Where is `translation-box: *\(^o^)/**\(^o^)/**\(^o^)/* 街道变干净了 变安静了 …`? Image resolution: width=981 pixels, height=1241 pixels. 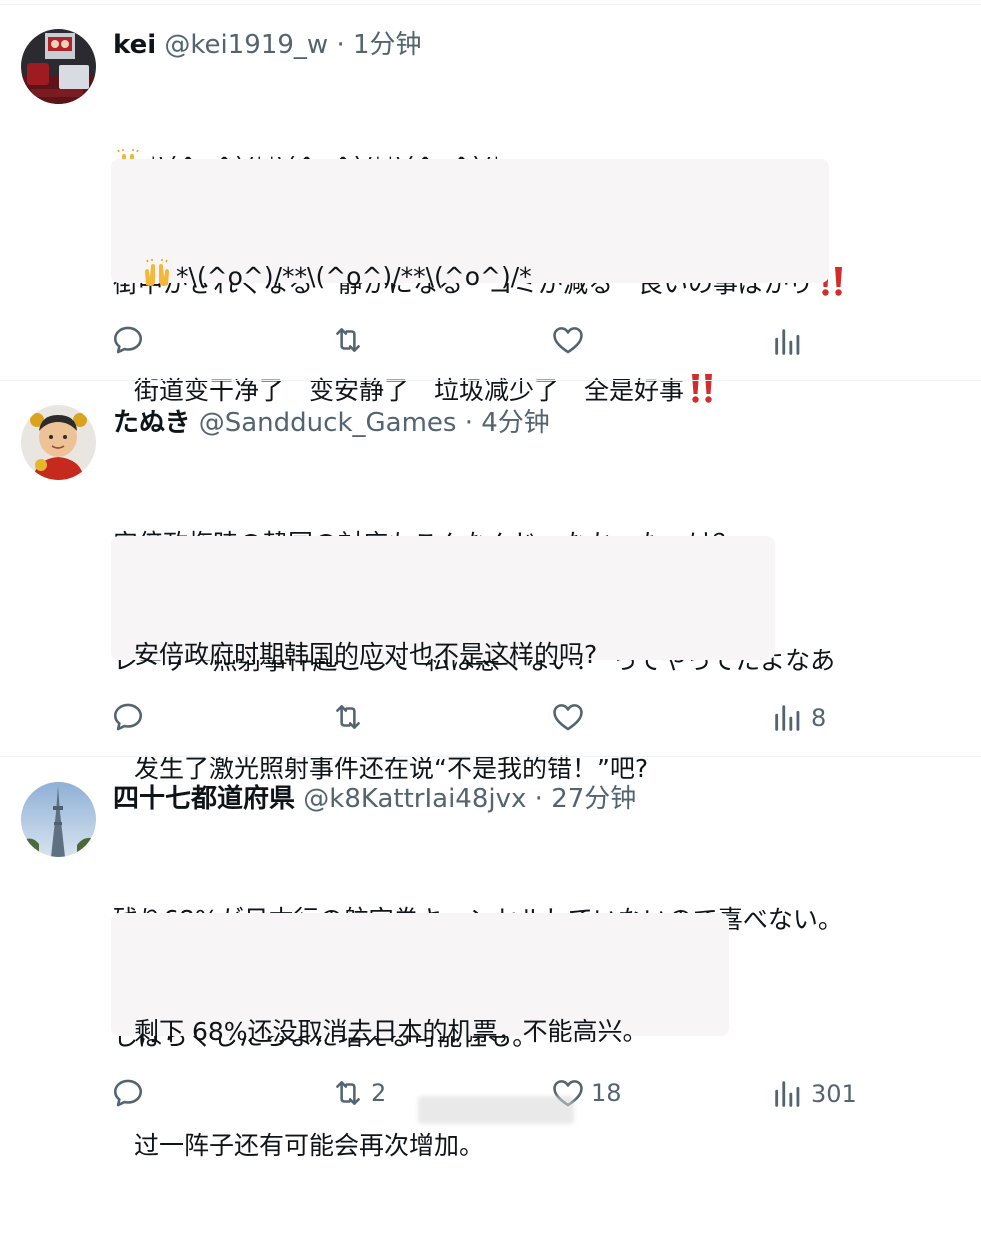 translation-box: *\(^o^)/**\(^o^)/**\(^o^)/* 街道变干净了 变安静了 … is located at coordinates (470, 282).